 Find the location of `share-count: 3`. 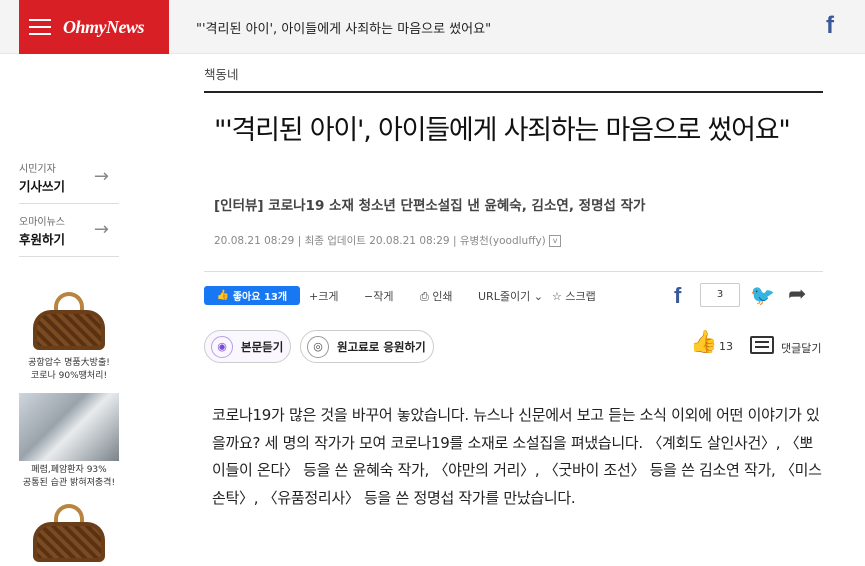

share-count: 3 is located at coordinates (720, 295).